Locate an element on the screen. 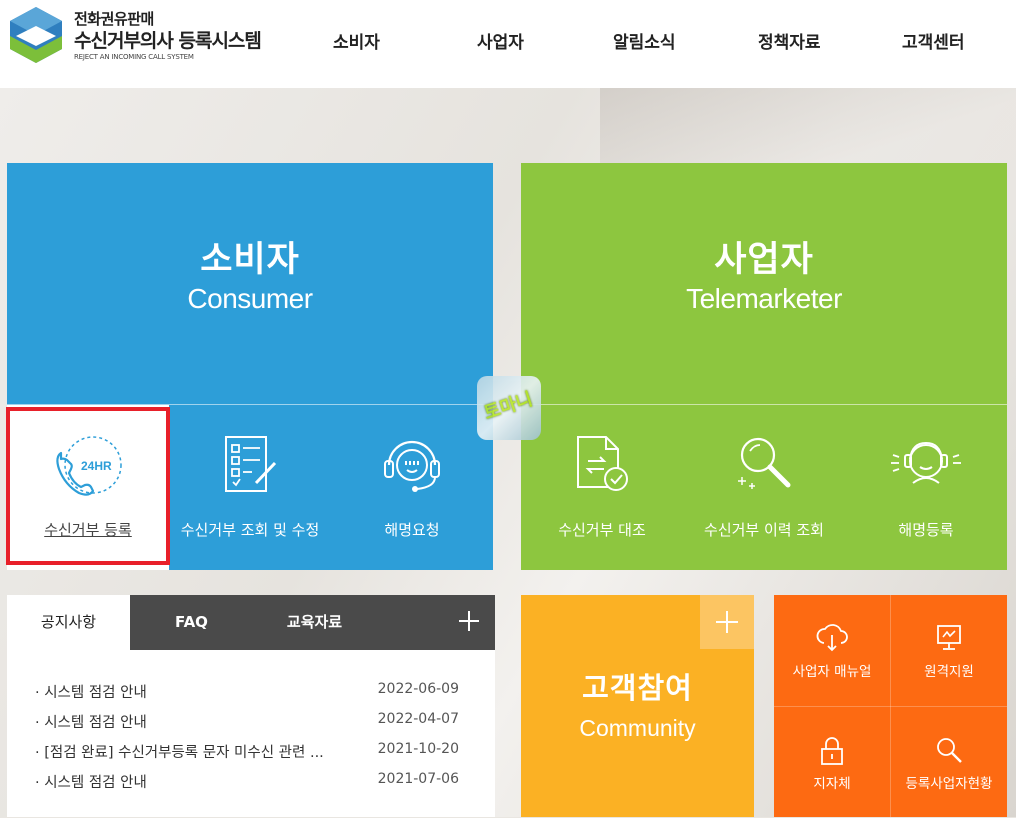 This screenshot has width=1016, height=818. document-compare-icon is located at coordinates (602, 463).